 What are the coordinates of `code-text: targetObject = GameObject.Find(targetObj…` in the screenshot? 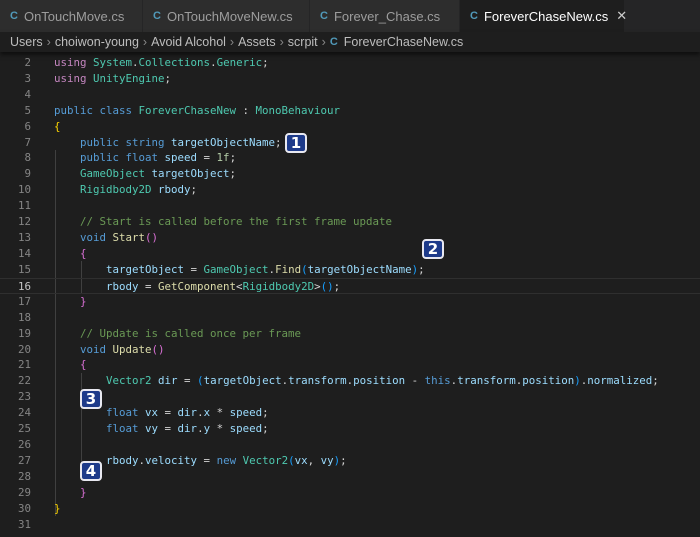 It's located at (239, 270).